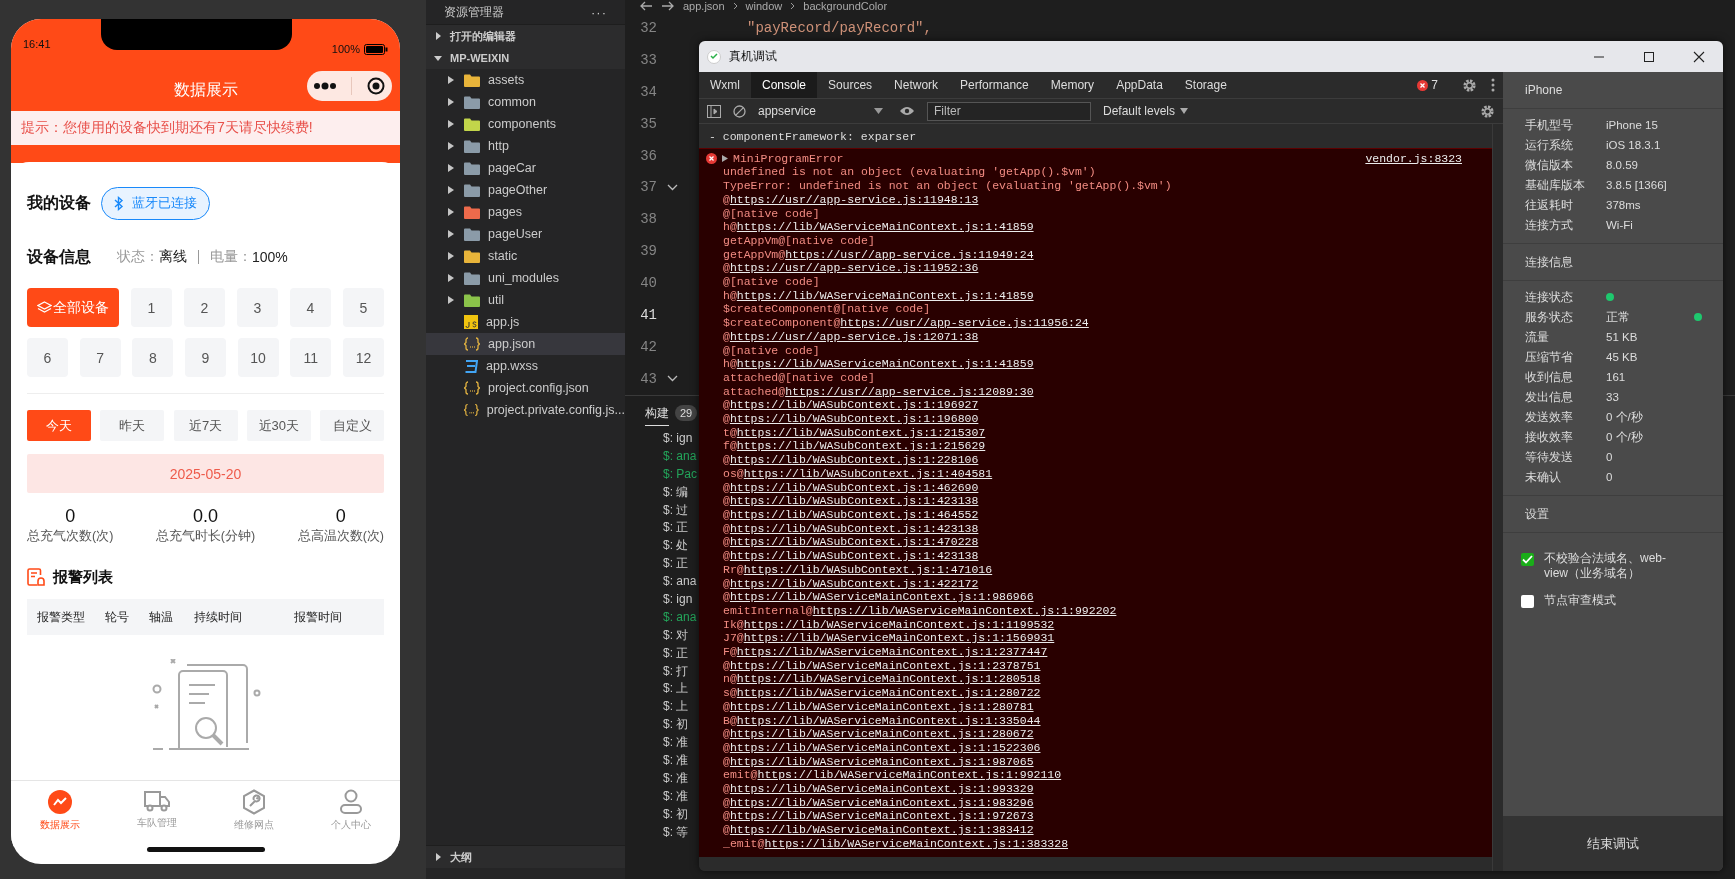 This screenshot has width=1735, height=879. I want to click on section-header: MP-WEIXIN, so click(525, 58).